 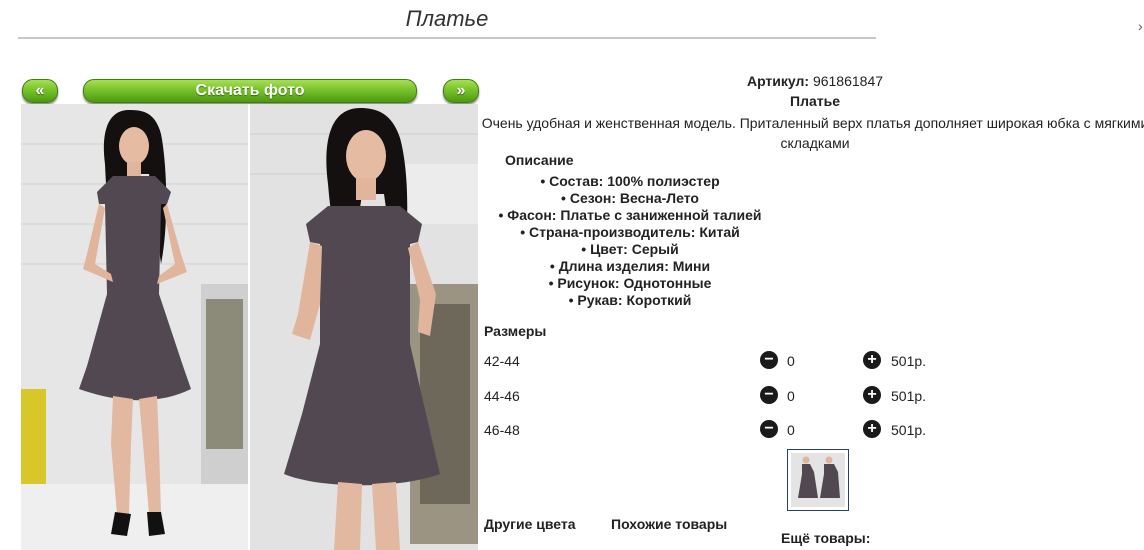 What do you see at coordinates (539, 160) in the screenshot?
I see `description-label: Описание` at bounding box center [539, 160].